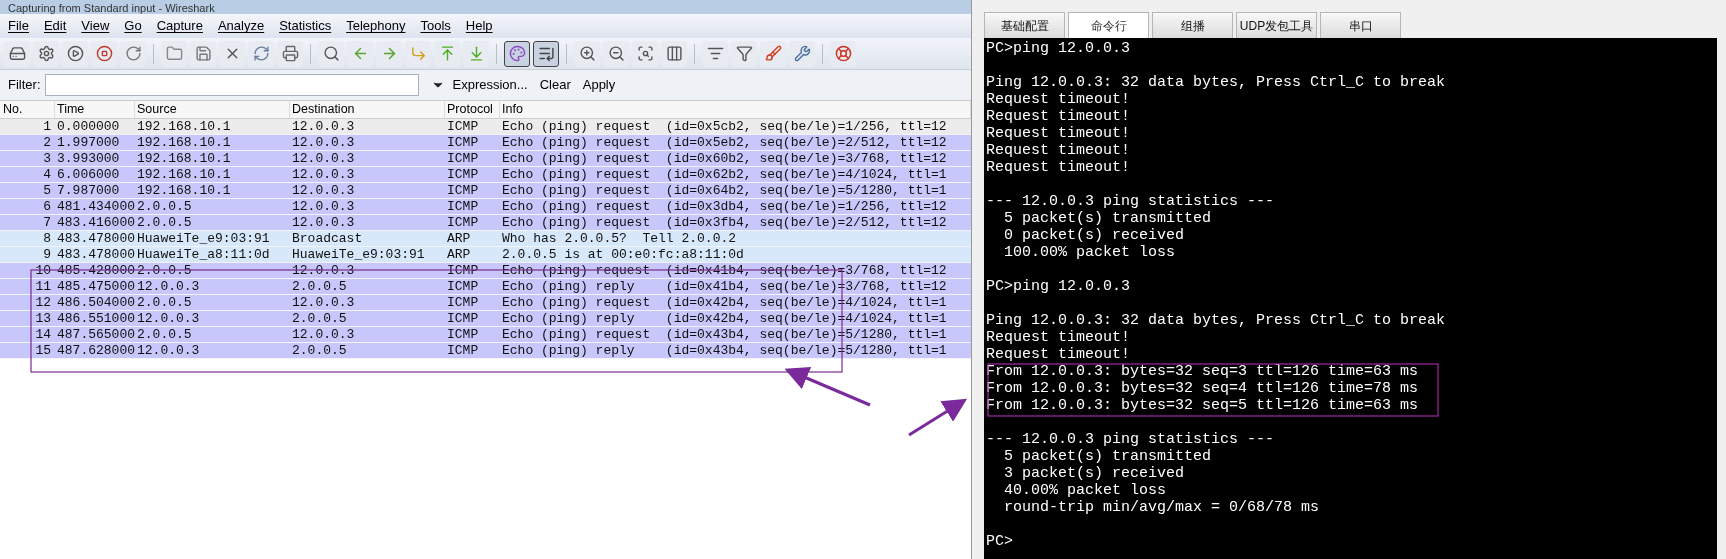 This screenshot has height=559, width=1726. I want to click on table-cell-text: 1, so click(47, 126).